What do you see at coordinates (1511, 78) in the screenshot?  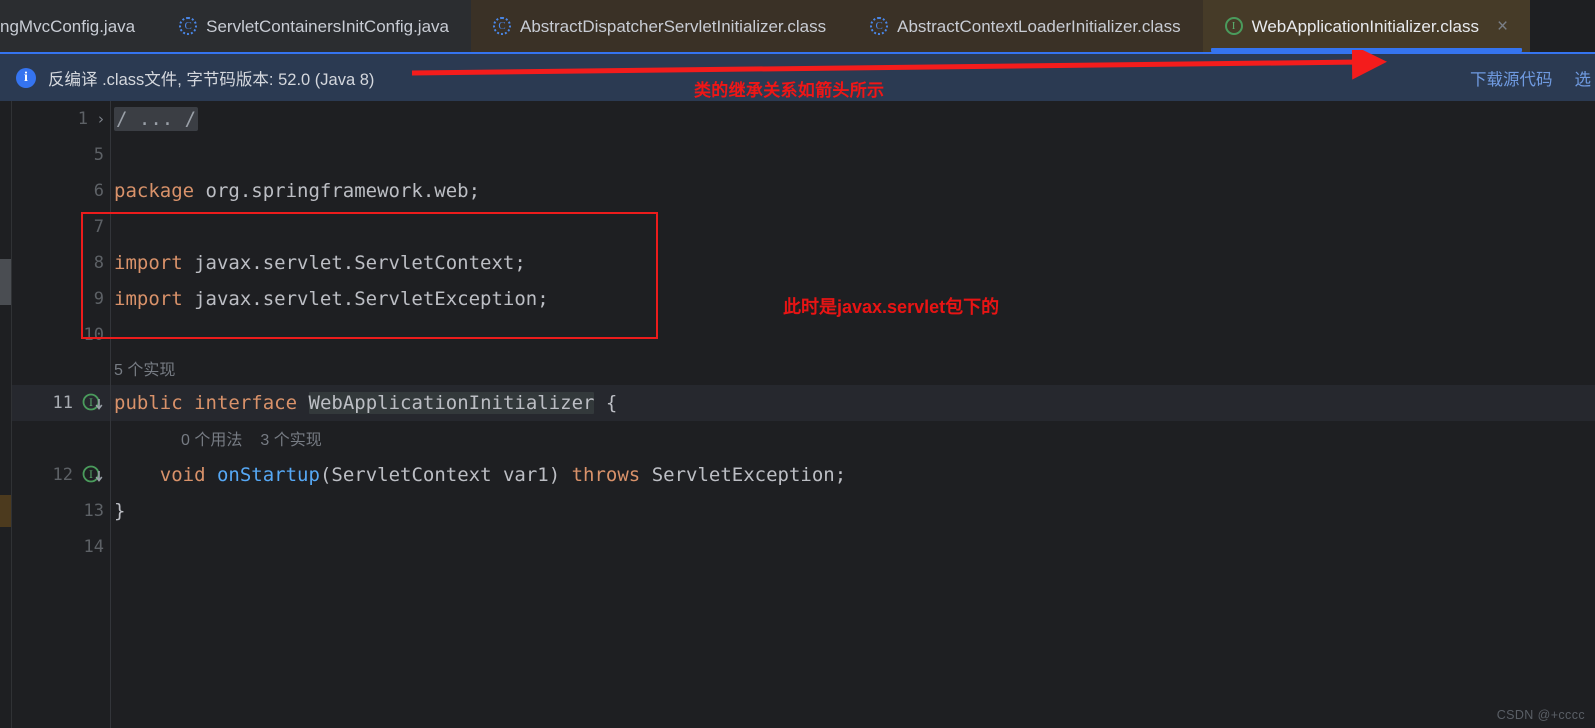 I see `download-sources-link: 下载源代码` at bounding box center [1511, 78].